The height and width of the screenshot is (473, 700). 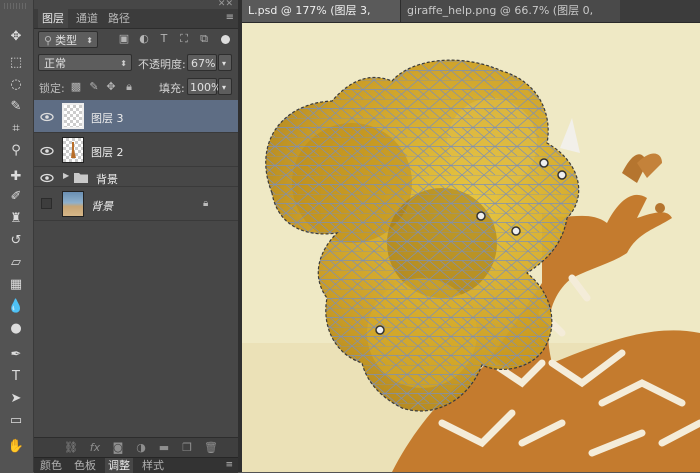 What do you see at coordinates (16, 446) in the screenshot?
I see `hand-tool-icon: ✋` at bounding box center [16, 446].